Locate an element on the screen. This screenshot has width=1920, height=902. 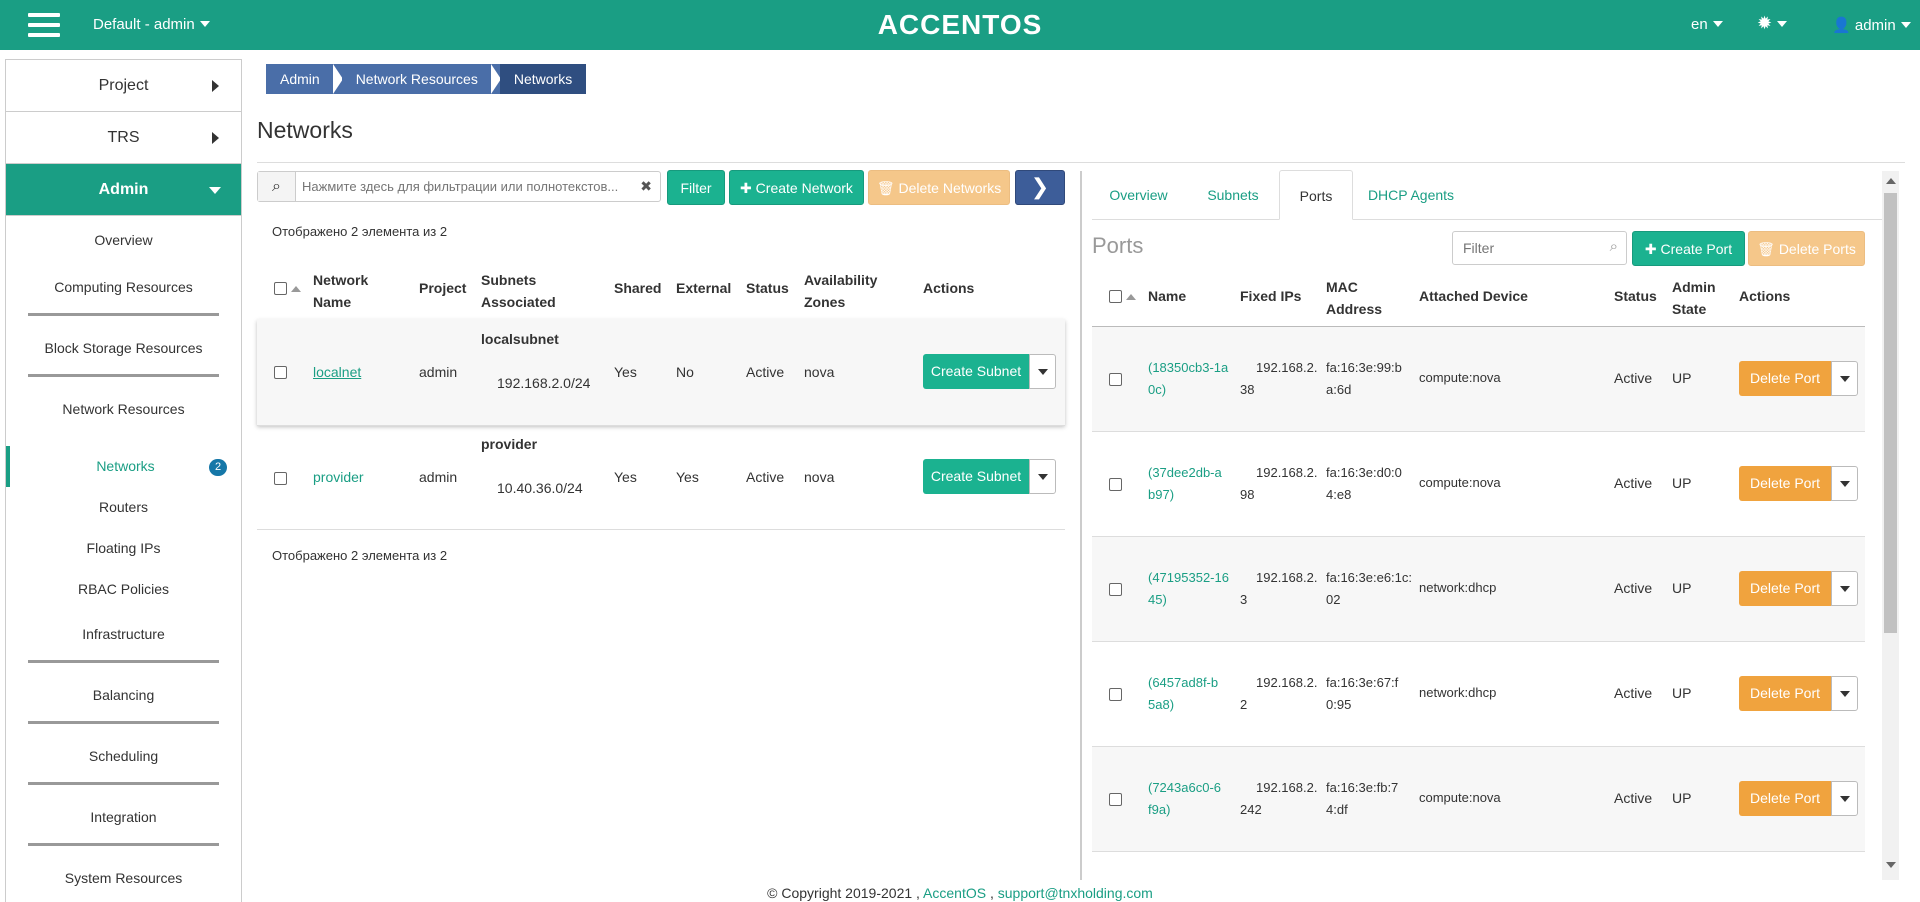
ports-filter-input is located at coordinates (1528, 248).